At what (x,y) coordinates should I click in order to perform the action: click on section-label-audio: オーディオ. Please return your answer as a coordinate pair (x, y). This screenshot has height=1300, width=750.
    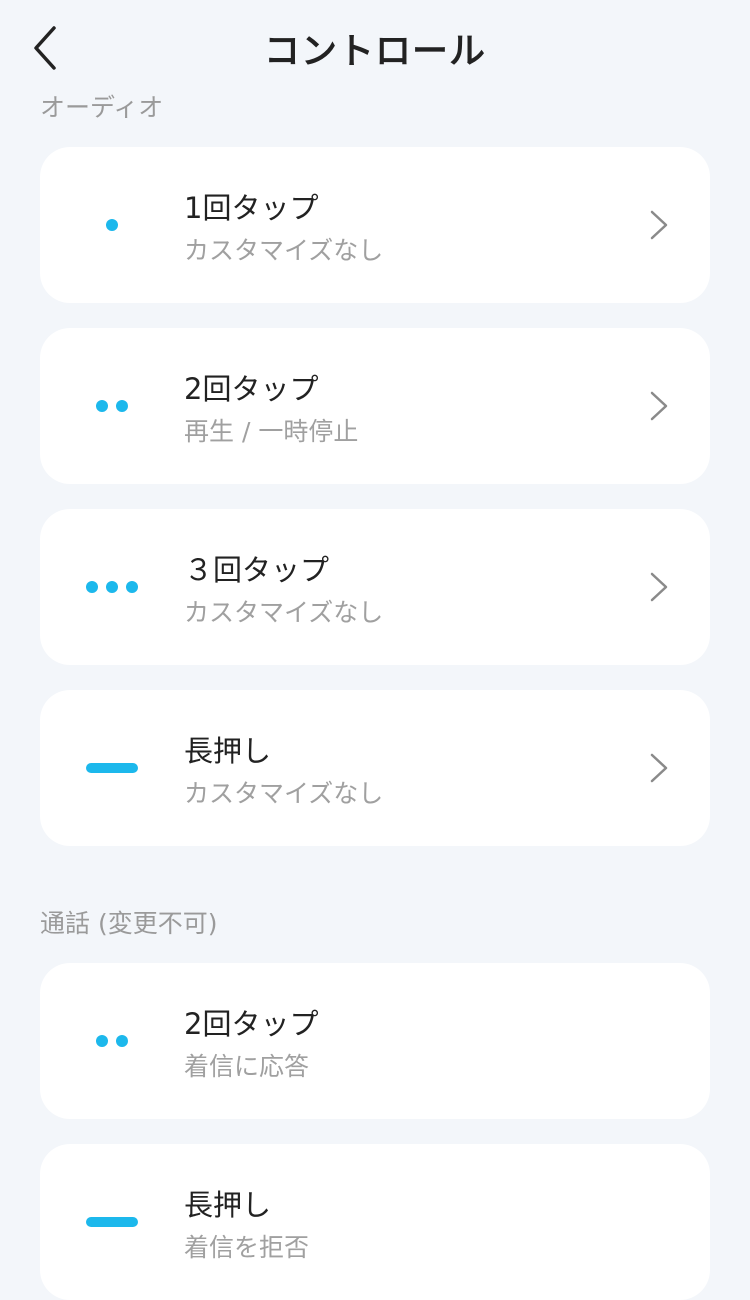
    Looking at the image, I should click on (102, 107).